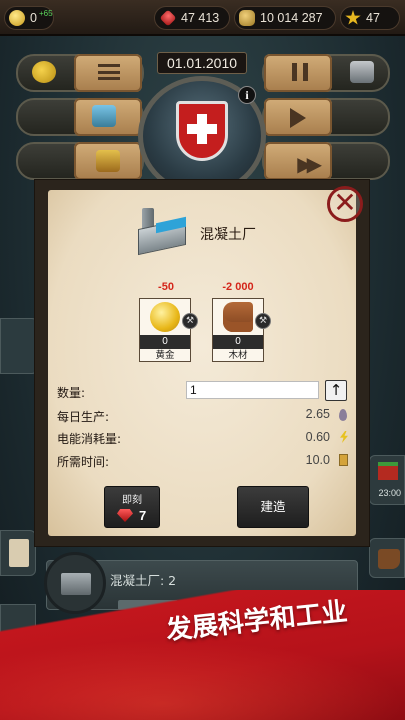 The height and width of the screenshot is (720, 405). Describe the element at coordinates (238, 355) in the screenshot. I see `wood-name: 木材` at that location.